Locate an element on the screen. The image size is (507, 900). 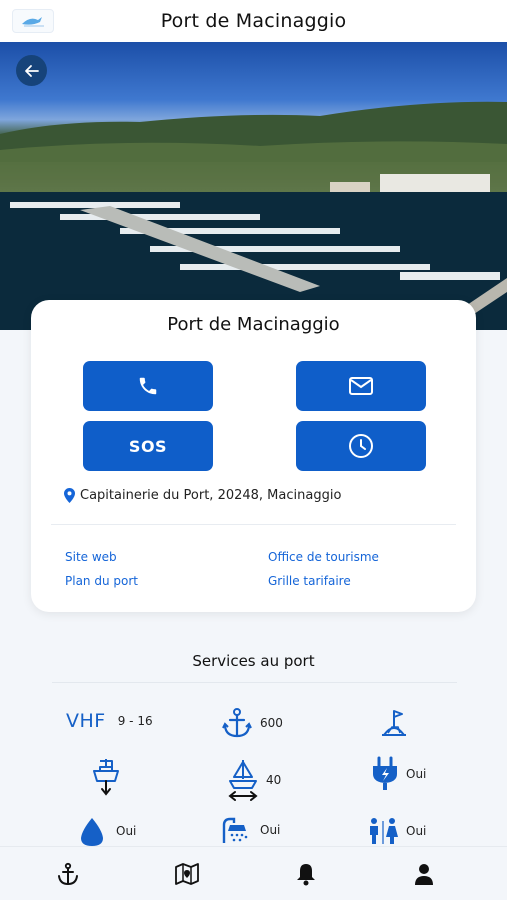
moorings-count: 600 is located at coordinates (271, 723).